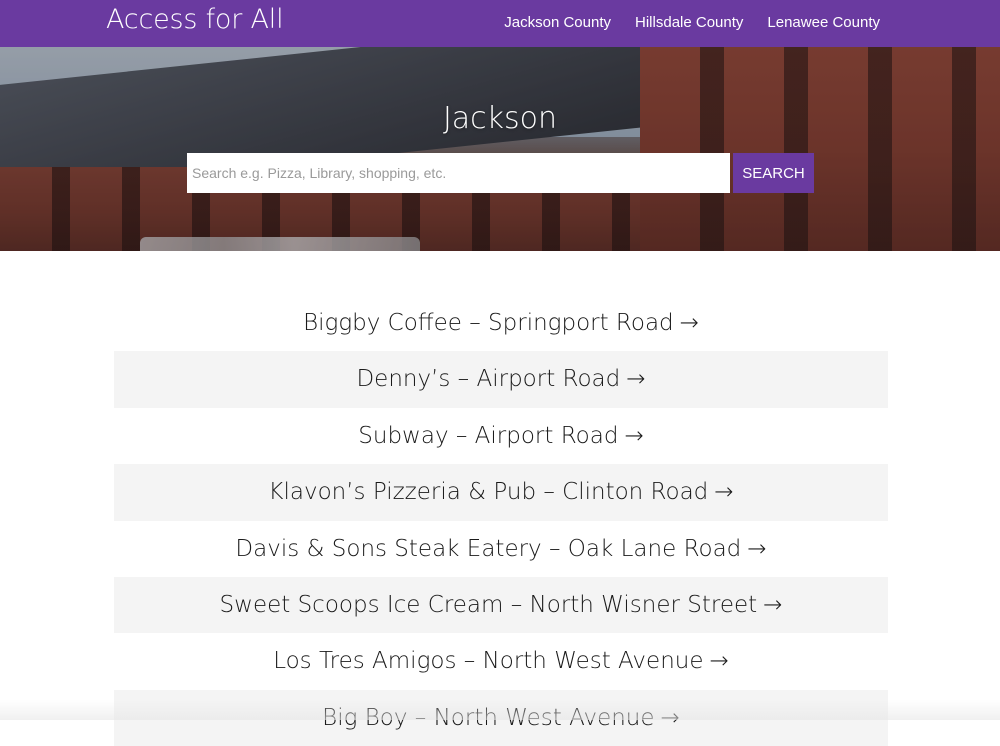 The width and height of the screenshot is (1000, 746). What do you see at coordinates (488, 435) in the screenshot?
I see `list-item-label: Subway – Airport Road` at bounding box center [488, 435].